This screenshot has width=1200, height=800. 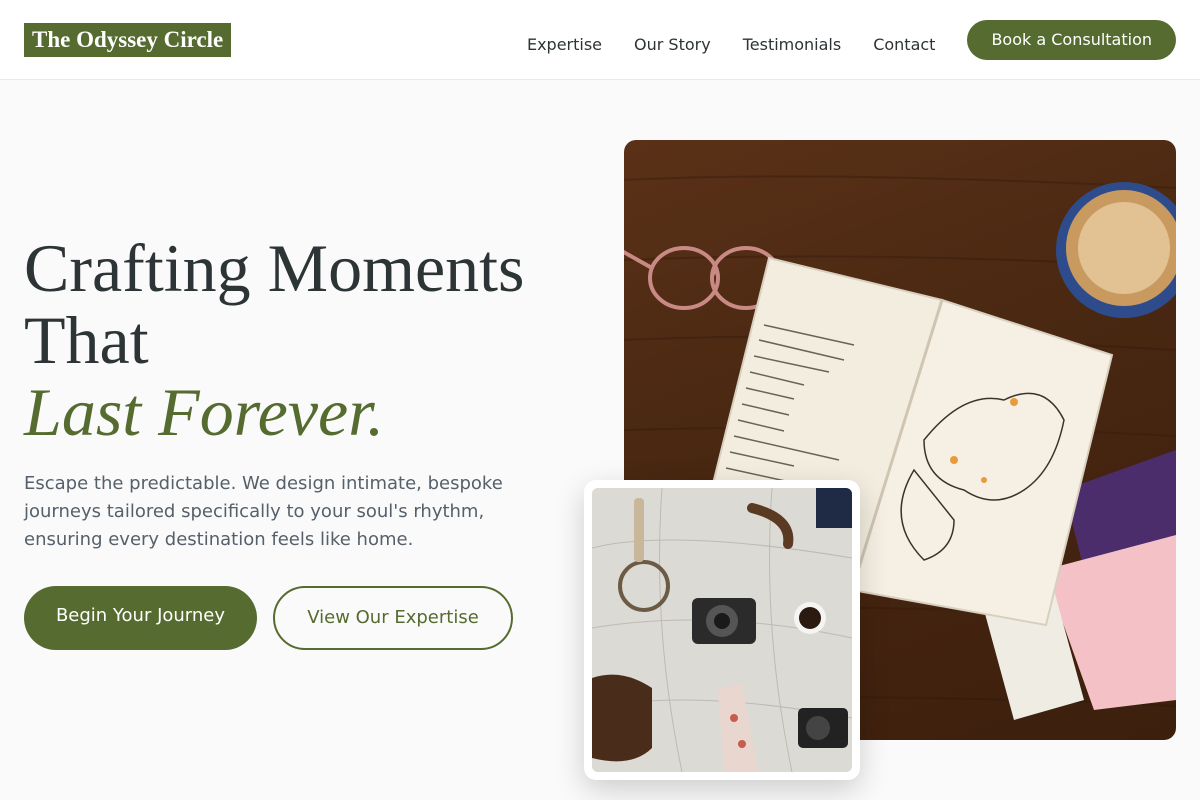 I want to click on cameras-map-illustration, so click(x=722, y=630).